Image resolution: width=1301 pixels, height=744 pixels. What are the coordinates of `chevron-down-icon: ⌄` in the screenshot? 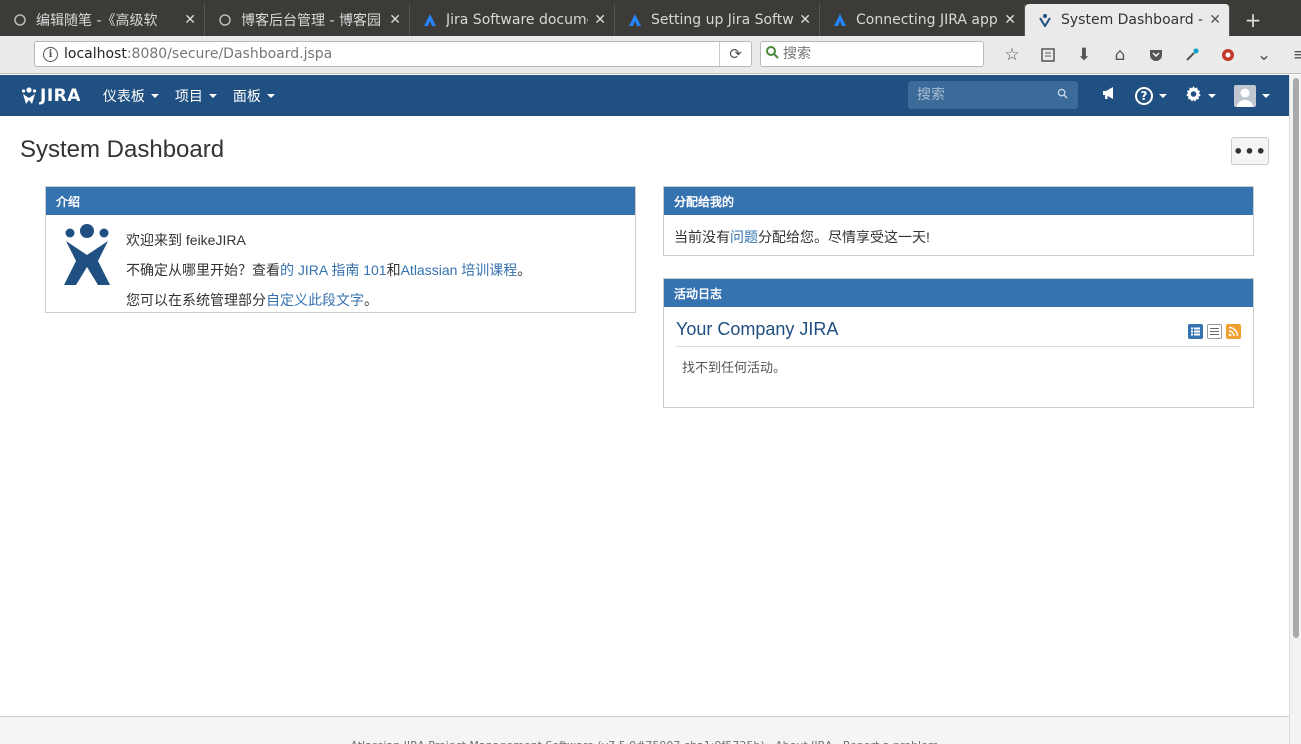 It's located at (1264, 55).